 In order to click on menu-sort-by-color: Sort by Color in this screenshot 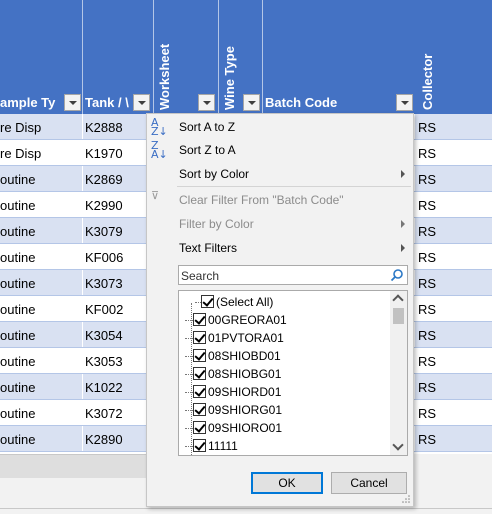, I will do `click(280, 174)`.